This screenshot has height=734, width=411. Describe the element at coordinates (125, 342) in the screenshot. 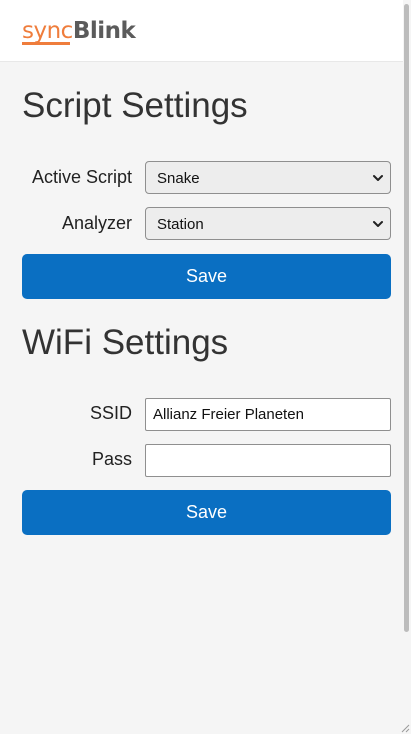

I see `wifi-settings-title: WiFi Settings` at that location.